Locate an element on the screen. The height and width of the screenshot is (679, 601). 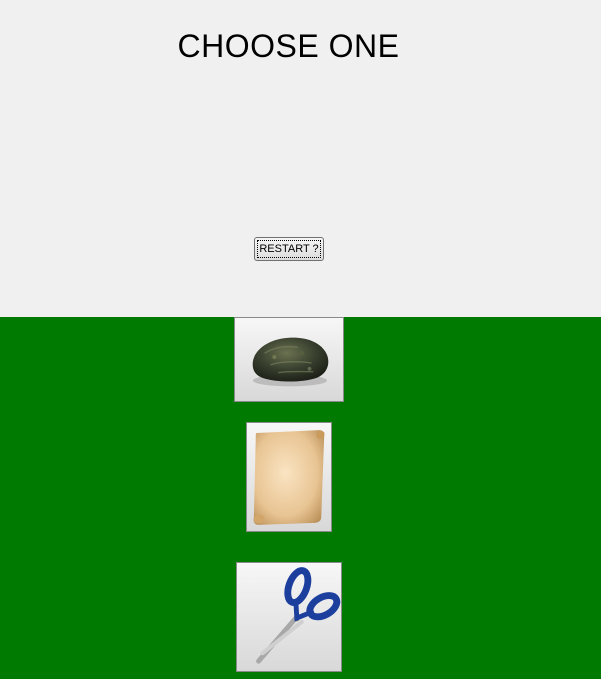
paper-scroll-icon is located at coordinates (289, 477).